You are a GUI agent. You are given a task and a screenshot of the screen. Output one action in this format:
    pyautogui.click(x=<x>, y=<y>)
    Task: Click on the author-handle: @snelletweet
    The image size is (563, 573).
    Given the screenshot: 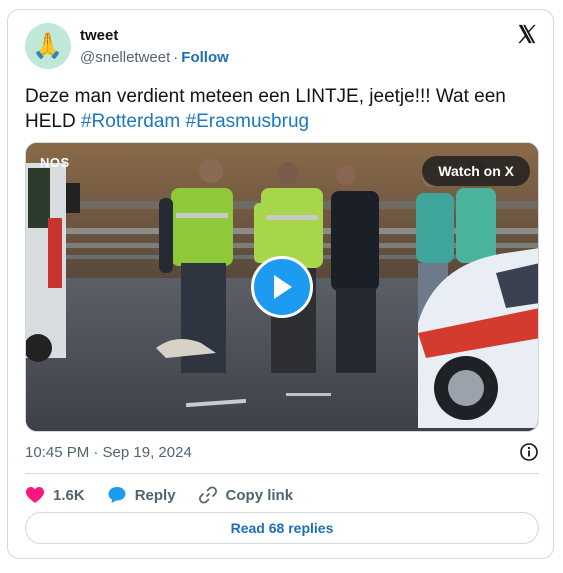 What is the action you would take?
    pyautogui.click(x=125, y=57)
    